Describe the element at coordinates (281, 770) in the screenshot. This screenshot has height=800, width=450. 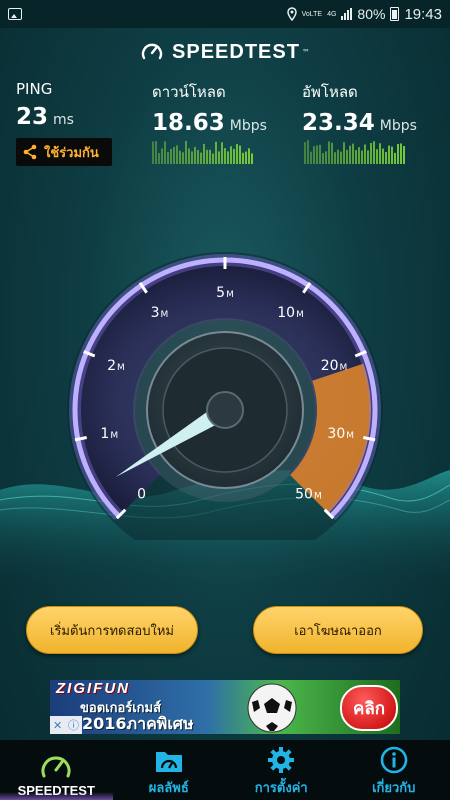
I see `nav-settings: การตั้งค่า` at that location.